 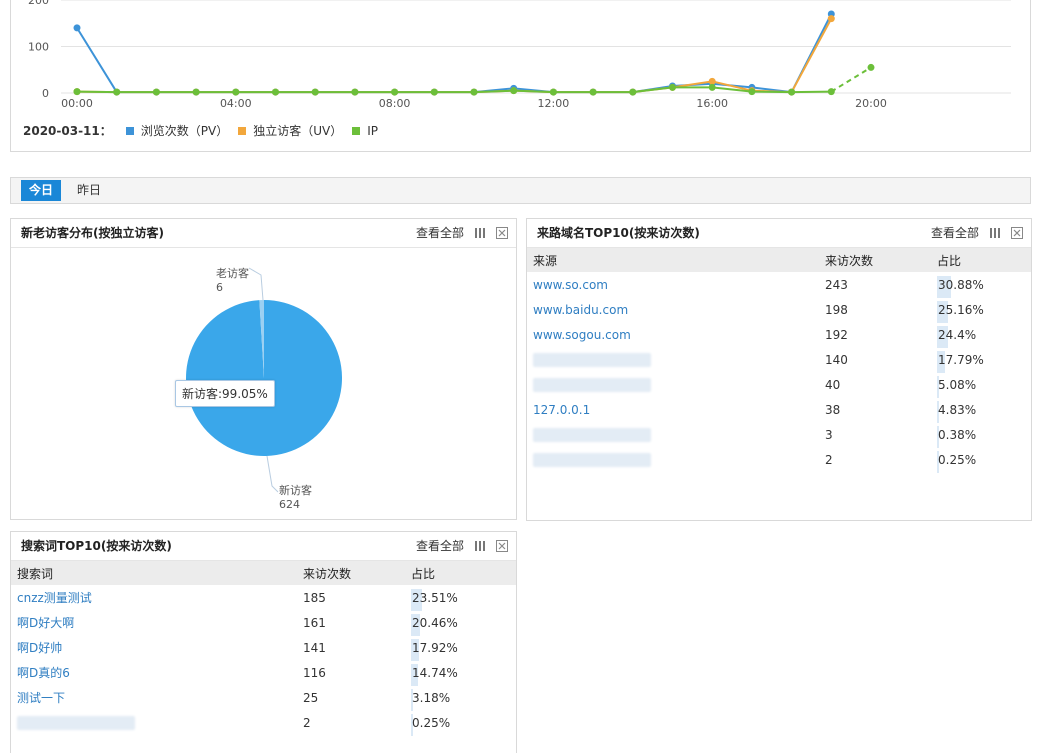 What do you see at coordinates (256, 284) in the screenshot?
I see `pie-leader-old` at bounding box center [256, 284].